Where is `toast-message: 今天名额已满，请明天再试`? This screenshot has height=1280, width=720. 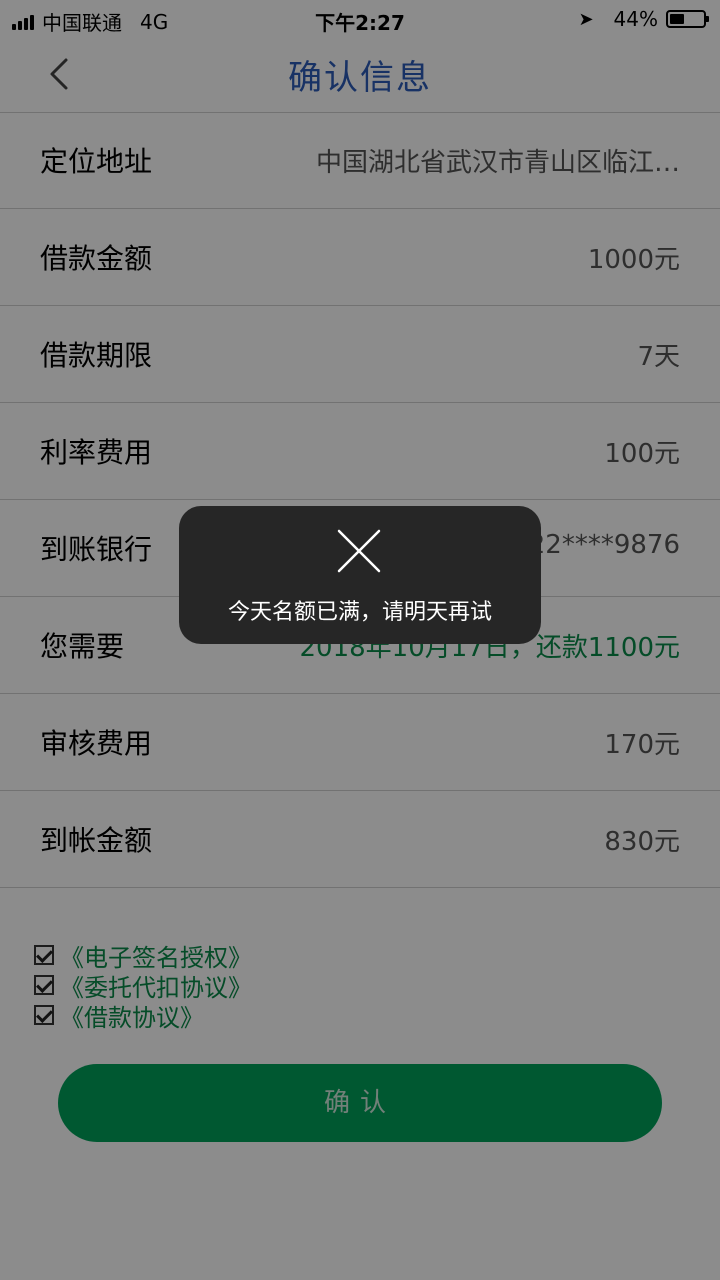 toast-message: 今天名额已满，请明天再试 is located at coordinates (359, 612).